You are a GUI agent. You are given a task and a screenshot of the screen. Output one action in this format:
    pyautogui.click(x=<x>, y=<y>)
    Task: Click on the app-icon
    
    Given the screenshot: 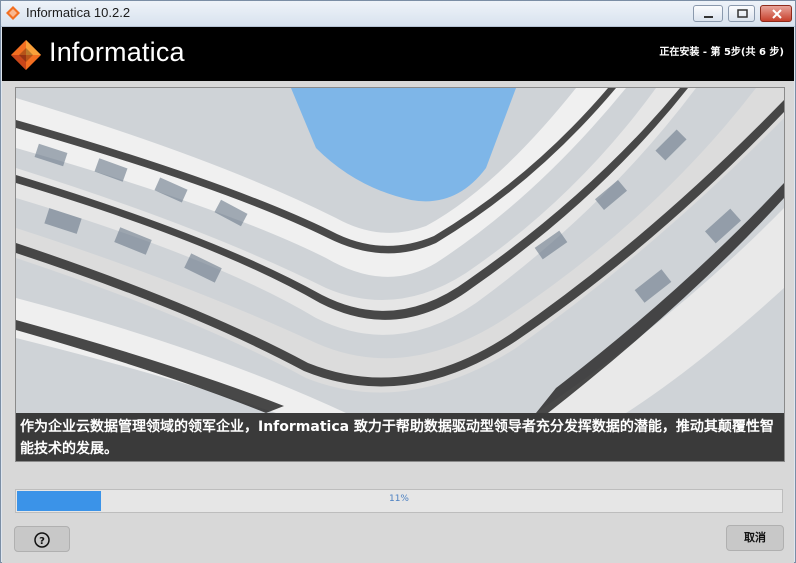 What is the action you would take?
    pyautogui.click(x=13, y=13)
    